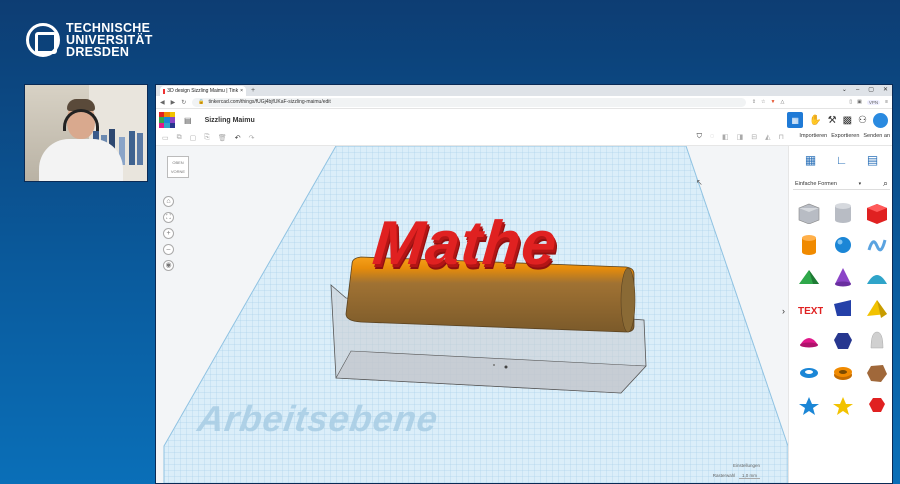 This screenshot has height=484, width=900. I want to click on note-icon: ⛉, so click(699, 137).